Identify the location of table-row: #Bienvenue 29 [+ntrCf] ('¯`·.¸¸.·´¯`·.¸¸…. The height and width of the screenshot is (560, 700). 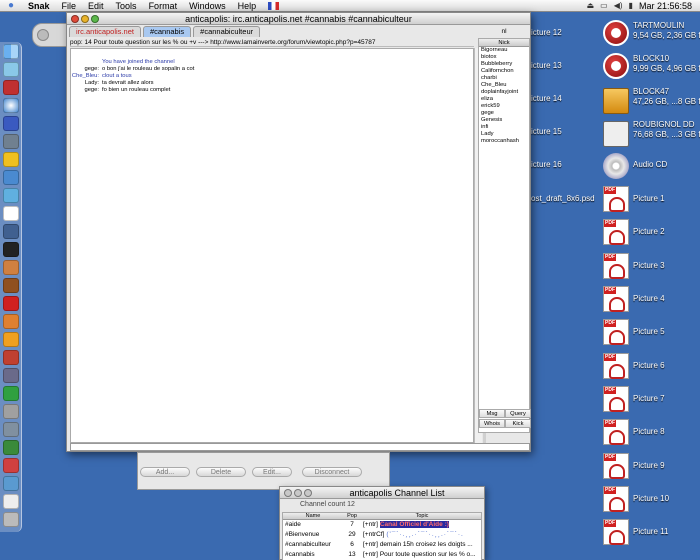
(382, 535).